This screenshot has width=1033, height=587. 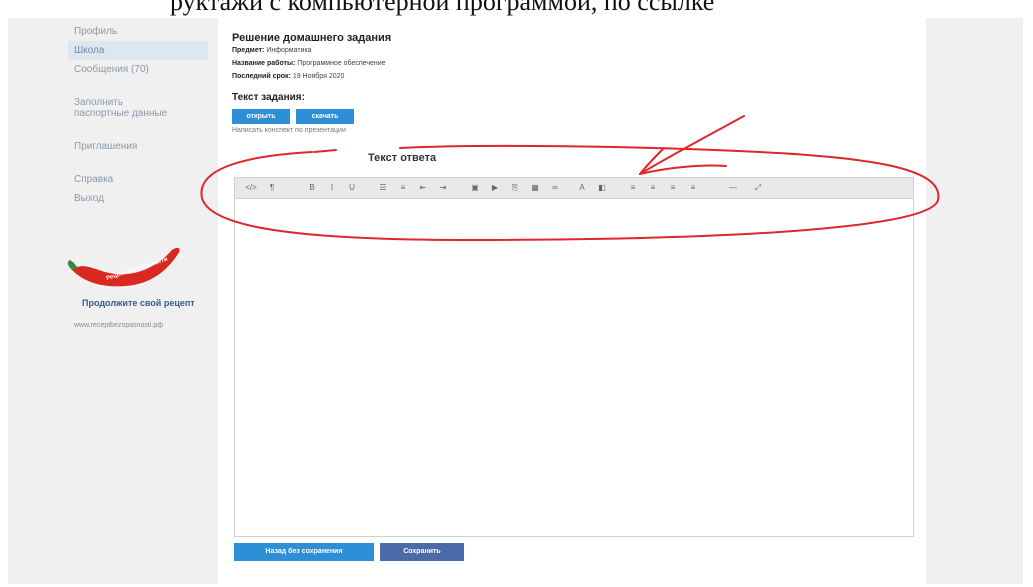 I want to click on outdent-icon: ⇤, so click(x=423, y=188).